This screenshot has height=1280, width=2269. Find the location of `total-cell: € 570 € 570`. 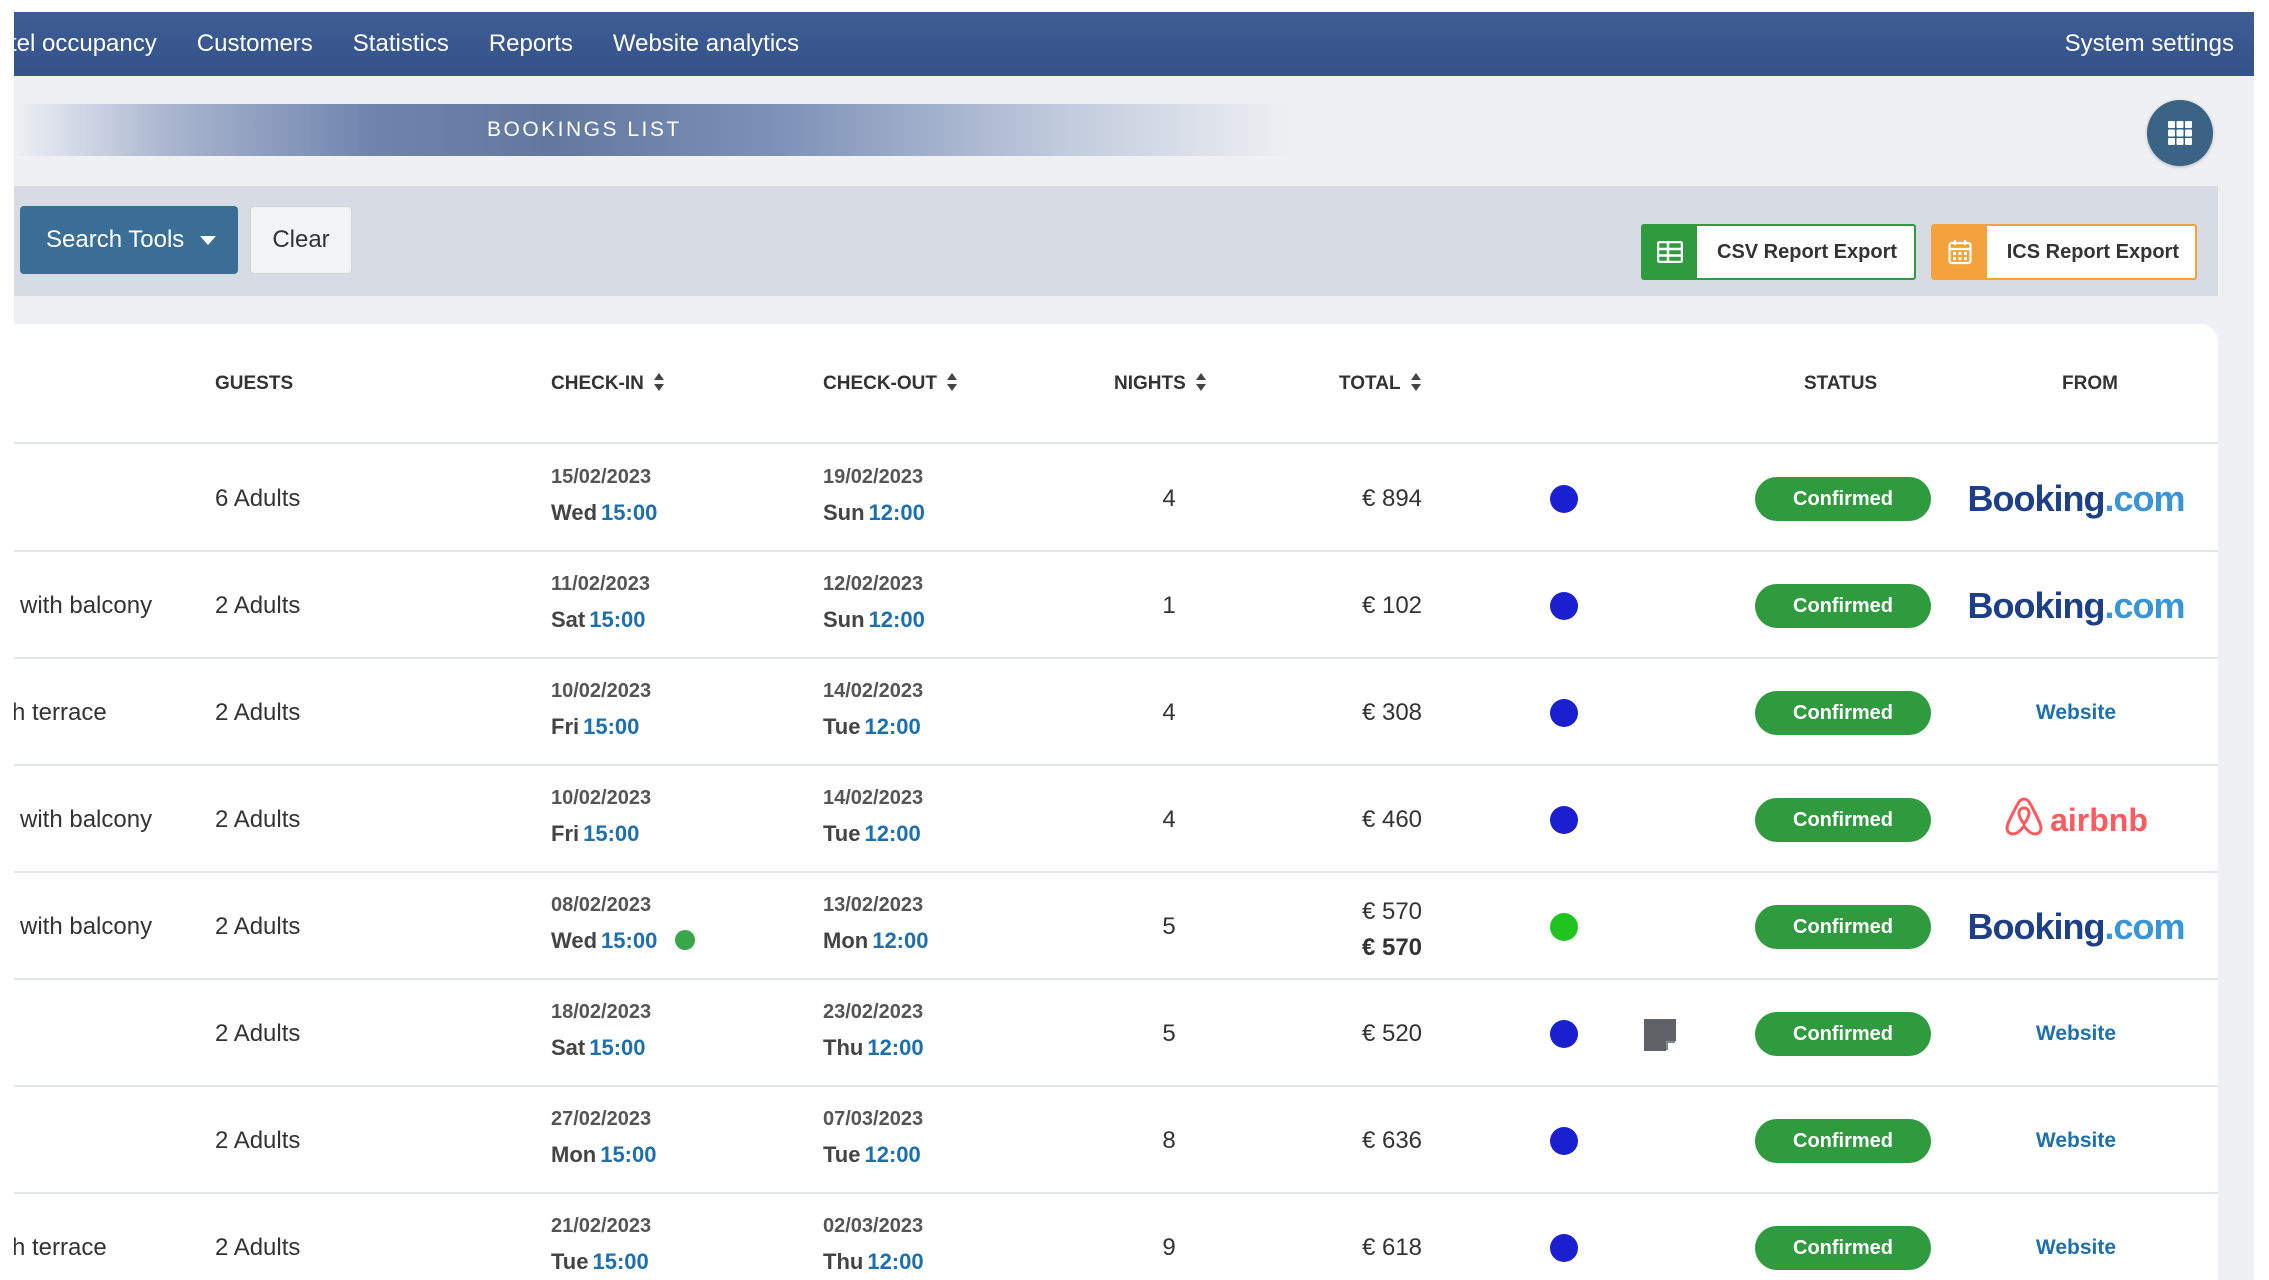

total-cell: € 570 € 570 is located at coordinates (1392, 930).